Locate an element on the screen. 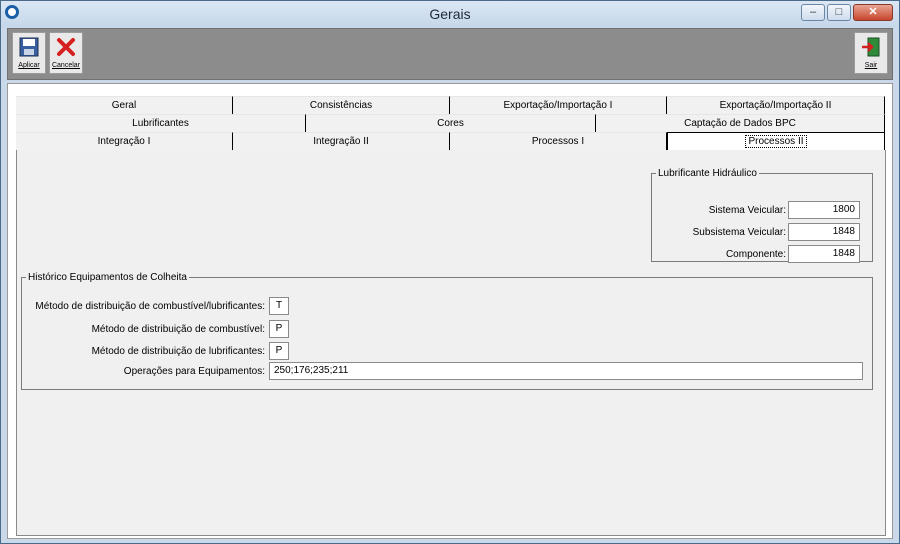 Image resolution: width=900 pixels, height=544 pixels. window-title: Gerais is located at coordinates (450, 14).